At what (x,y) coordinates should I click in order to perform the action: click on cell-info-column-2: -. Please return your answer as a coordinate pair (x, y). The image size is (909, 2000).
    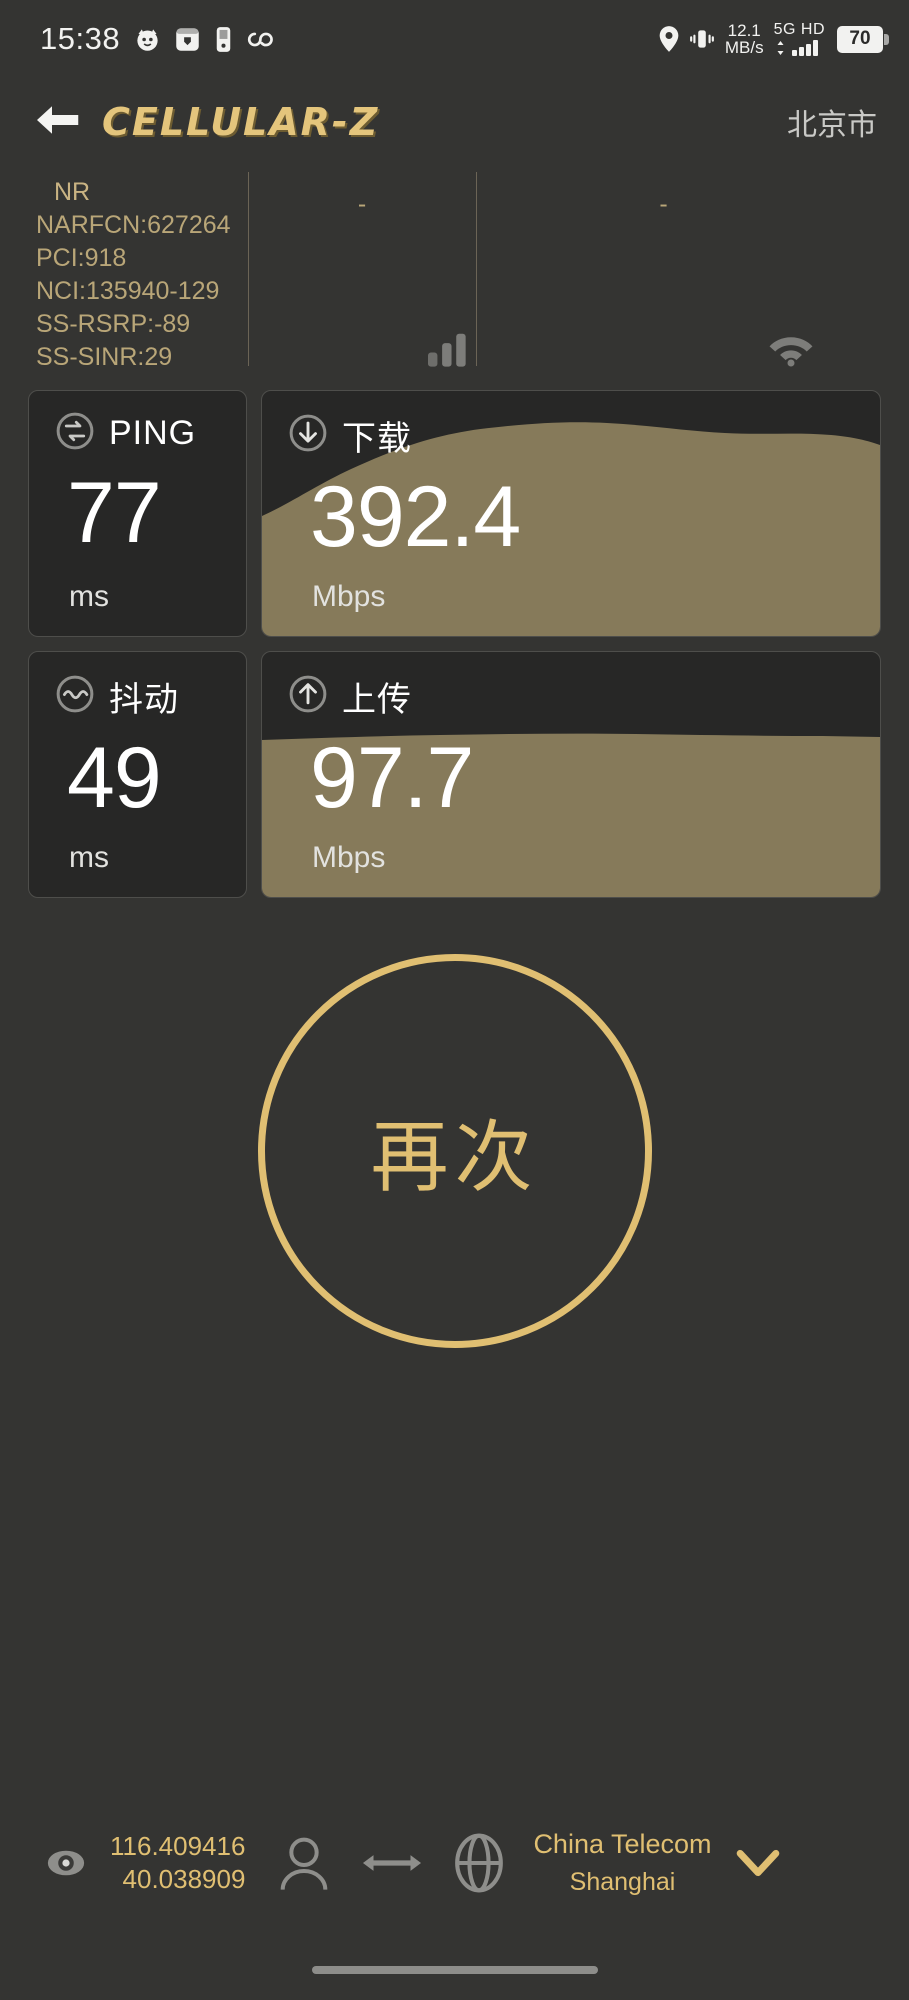
    Looking at the image, I should click on (362, 269).